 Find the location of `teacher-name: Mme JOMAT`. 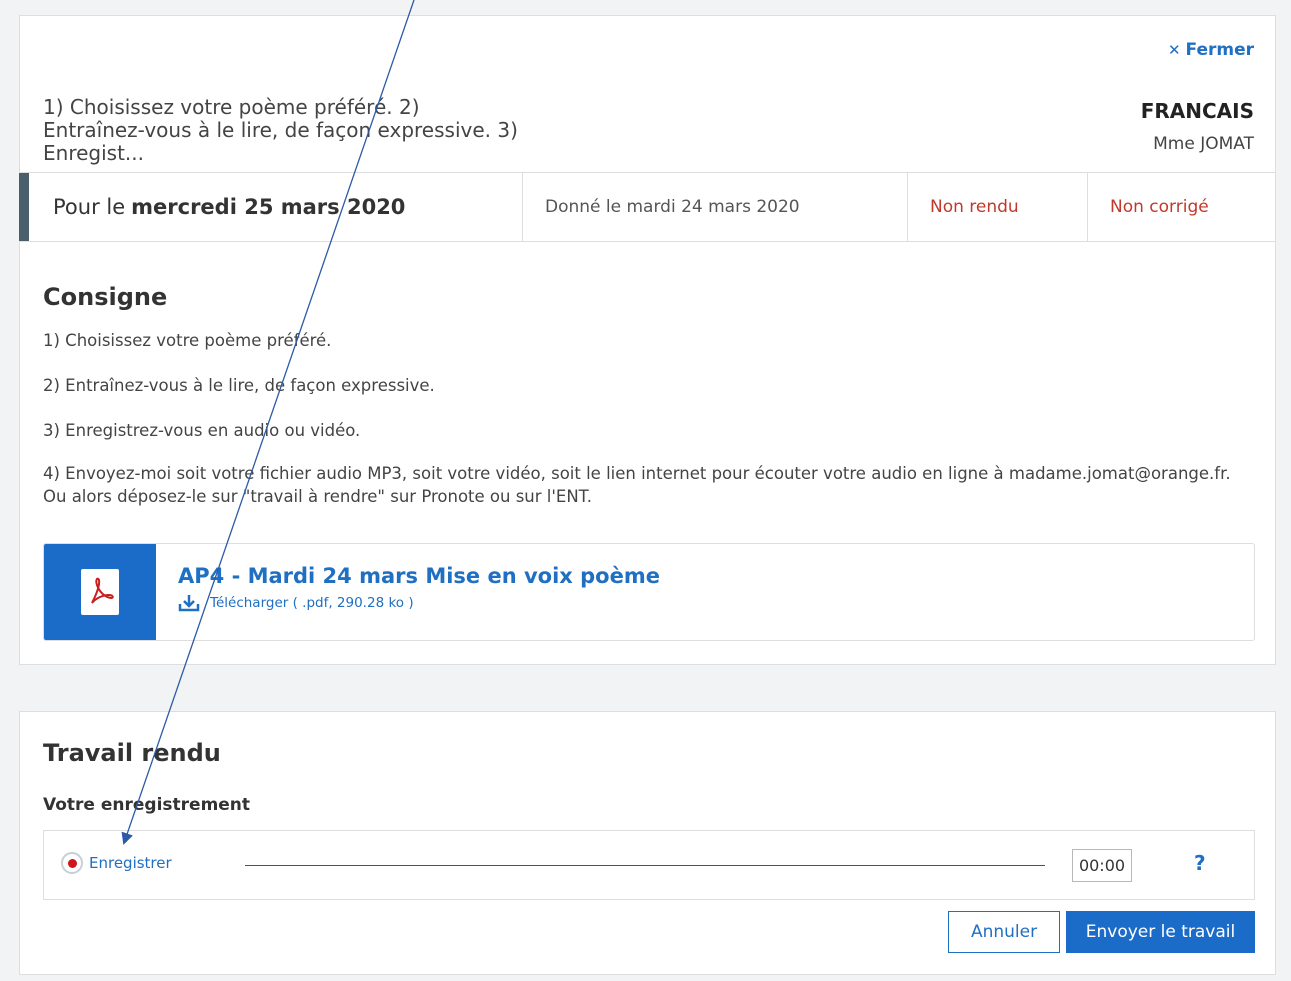

teacher-name: Mme JOMAT is located at coordinates (1203, 144).